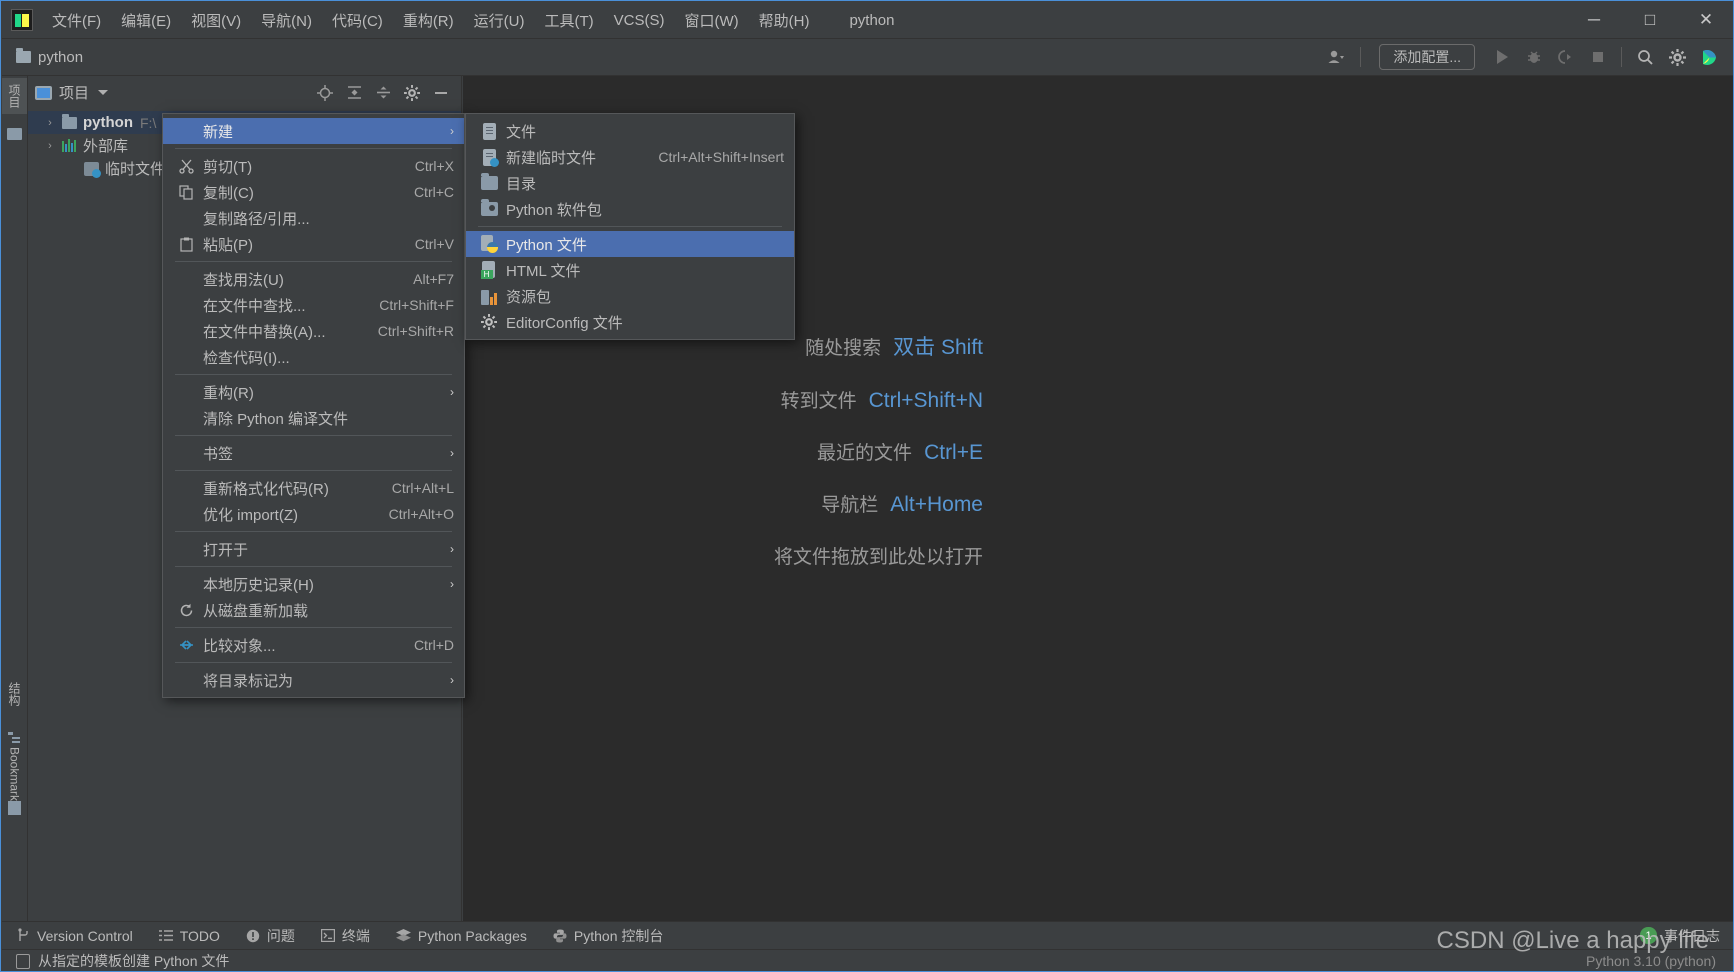 This screenshot has width=1734, height=972. What do you see at coordinates (421, 514) in the screenshot?
I see `menu-item-shortcut: Ctrl+Alt+O` at bounding box center [421, 514].